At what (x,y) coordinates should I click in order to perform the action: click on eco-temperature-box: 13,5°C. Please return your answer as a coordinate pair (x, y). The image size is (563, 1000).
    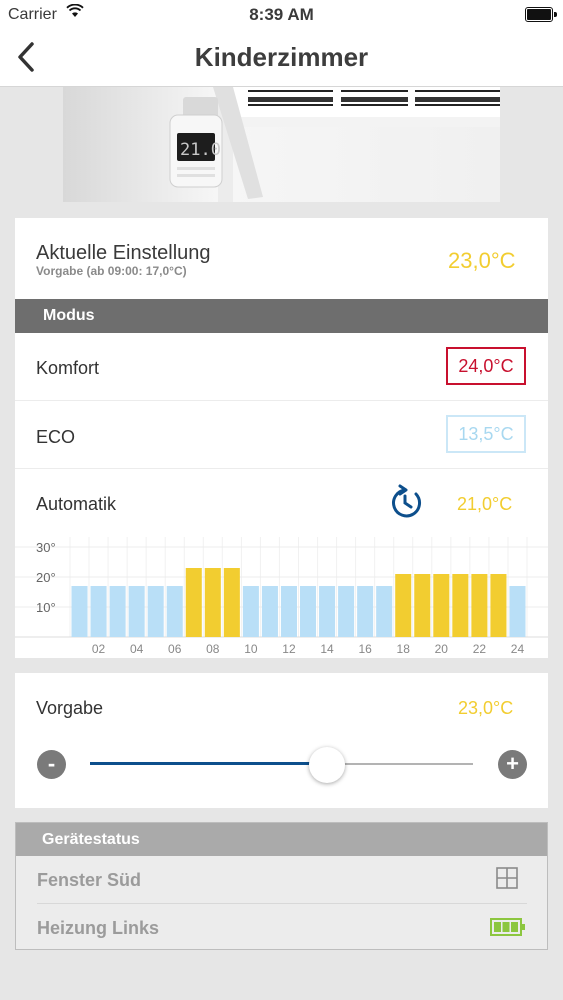
    Looking at the image, I should click on (486, 434).